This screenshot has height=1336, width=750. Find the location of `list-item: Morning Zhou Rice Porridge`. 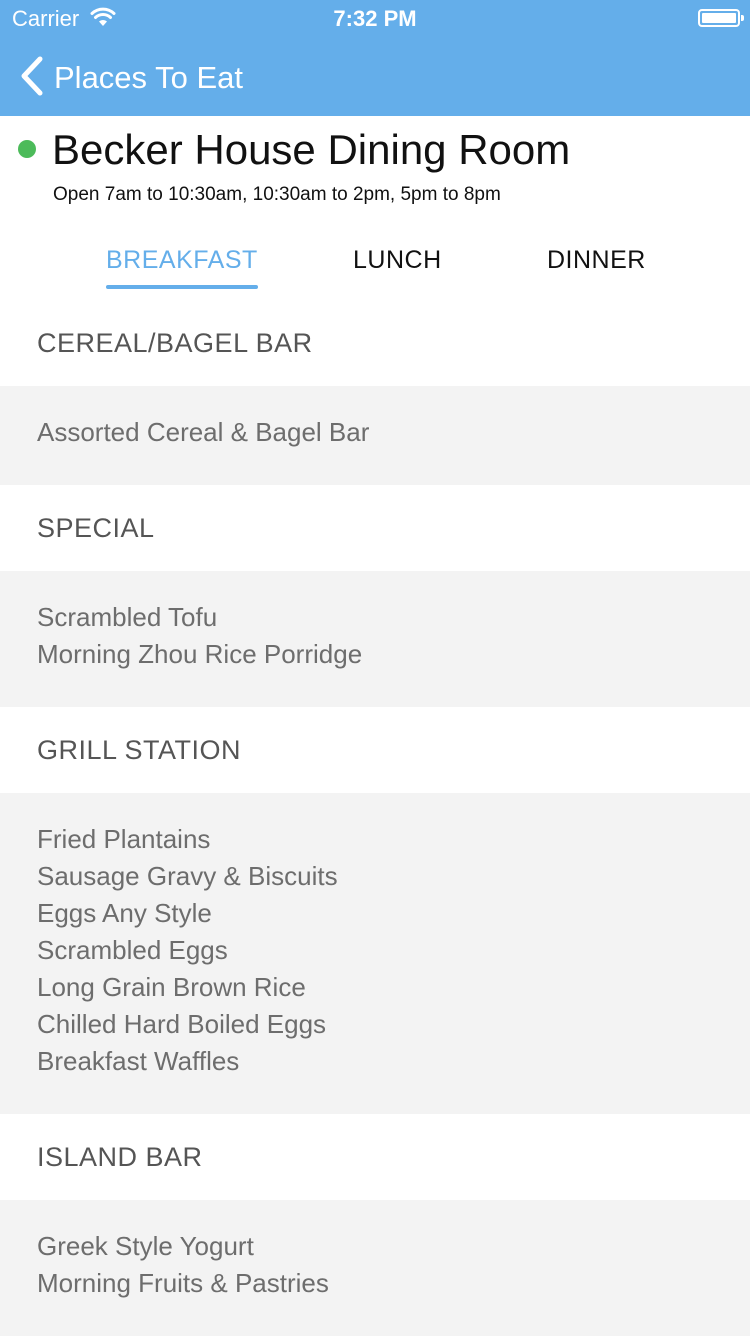

list-item: Morning Zhou Rice Porridge is located at coordinates (200, 654).